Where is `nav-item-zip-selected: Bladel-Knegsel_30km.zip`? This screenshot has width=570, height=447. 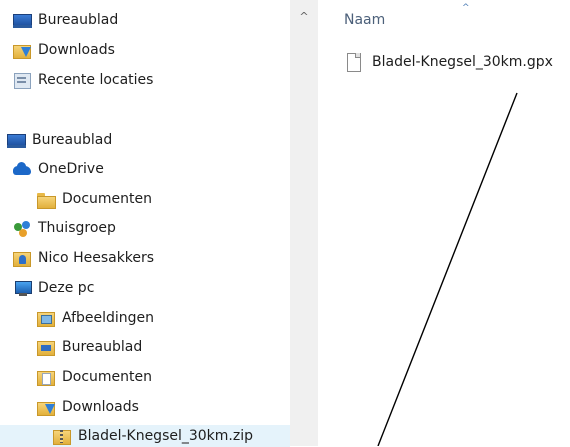
nav-item-zip-selected: Bladel-Knegsel_30km.zip is located at coordinates (145, 436).